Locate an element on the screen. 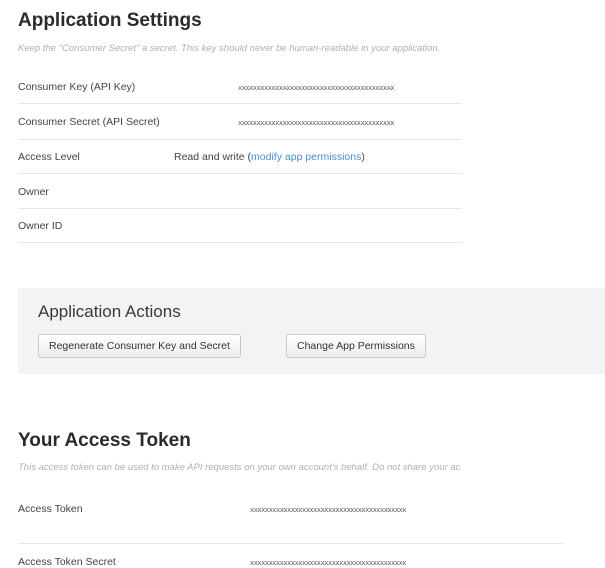  access-token-title: Your Access Token is located at coordinates (104, 440).